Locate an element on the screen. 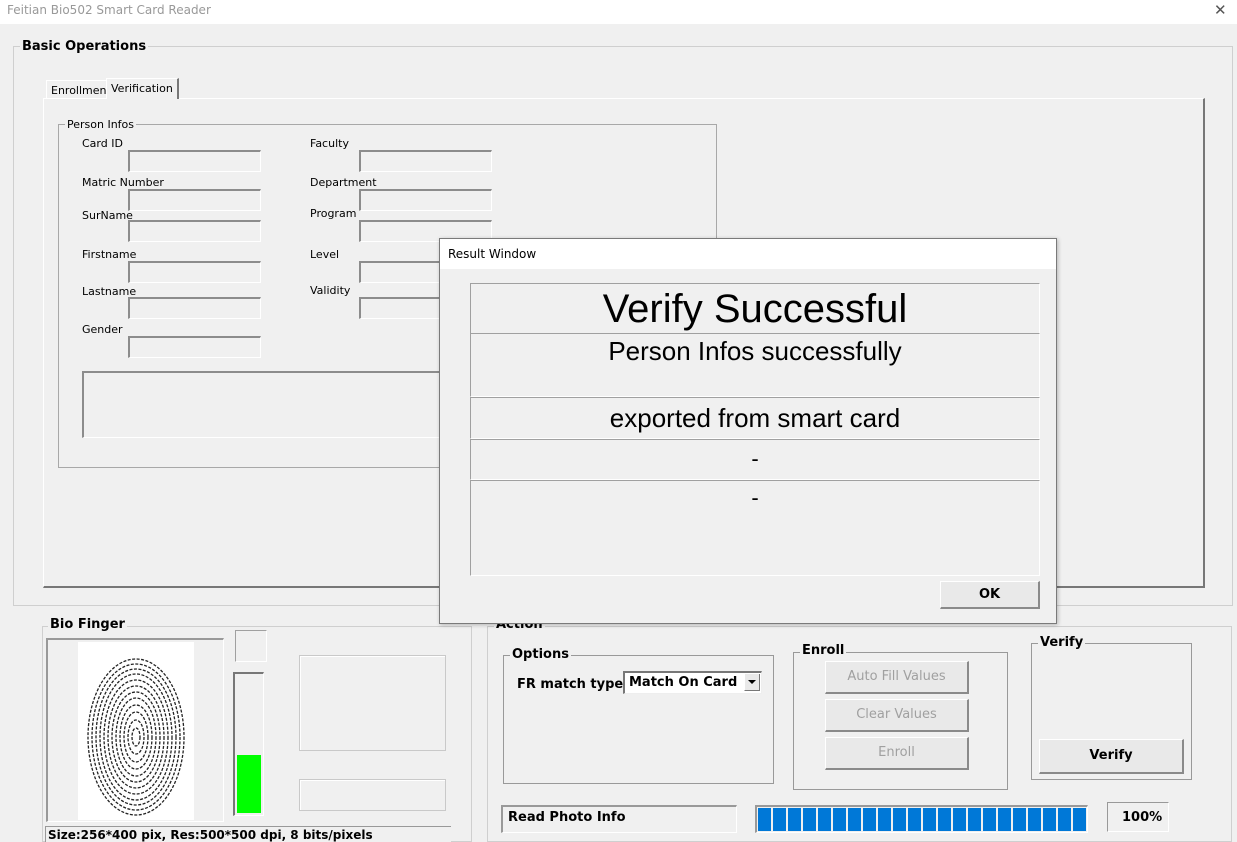 This screenshot has width=1237, height=842. chevron-down-icon is located at coordinates (752, 682).